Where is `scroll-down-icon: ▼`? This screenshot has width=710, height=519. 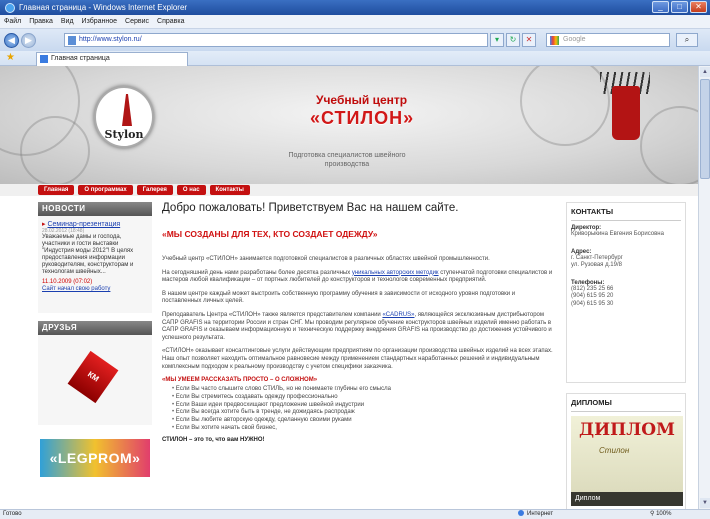 scroll-down-icon: ▼ is located at coordinates (705, 503).